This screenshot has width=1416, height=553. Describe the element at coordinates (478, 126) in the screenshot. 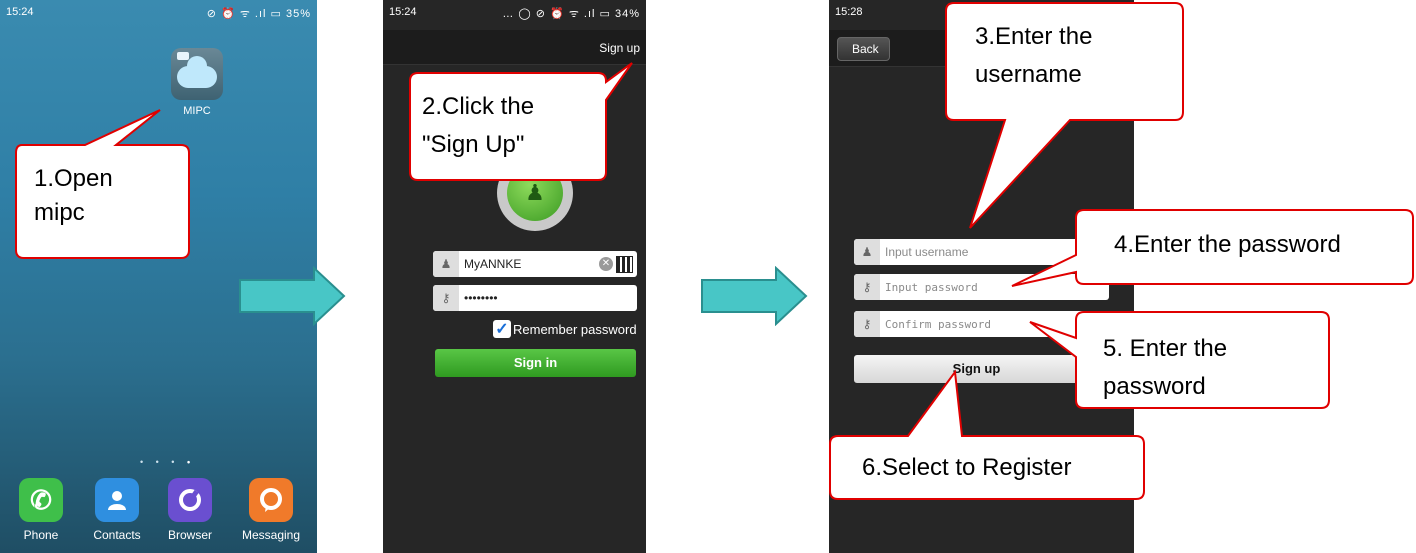

I see `callout-2-text: 2.Click the "Sign Up"` at that location.